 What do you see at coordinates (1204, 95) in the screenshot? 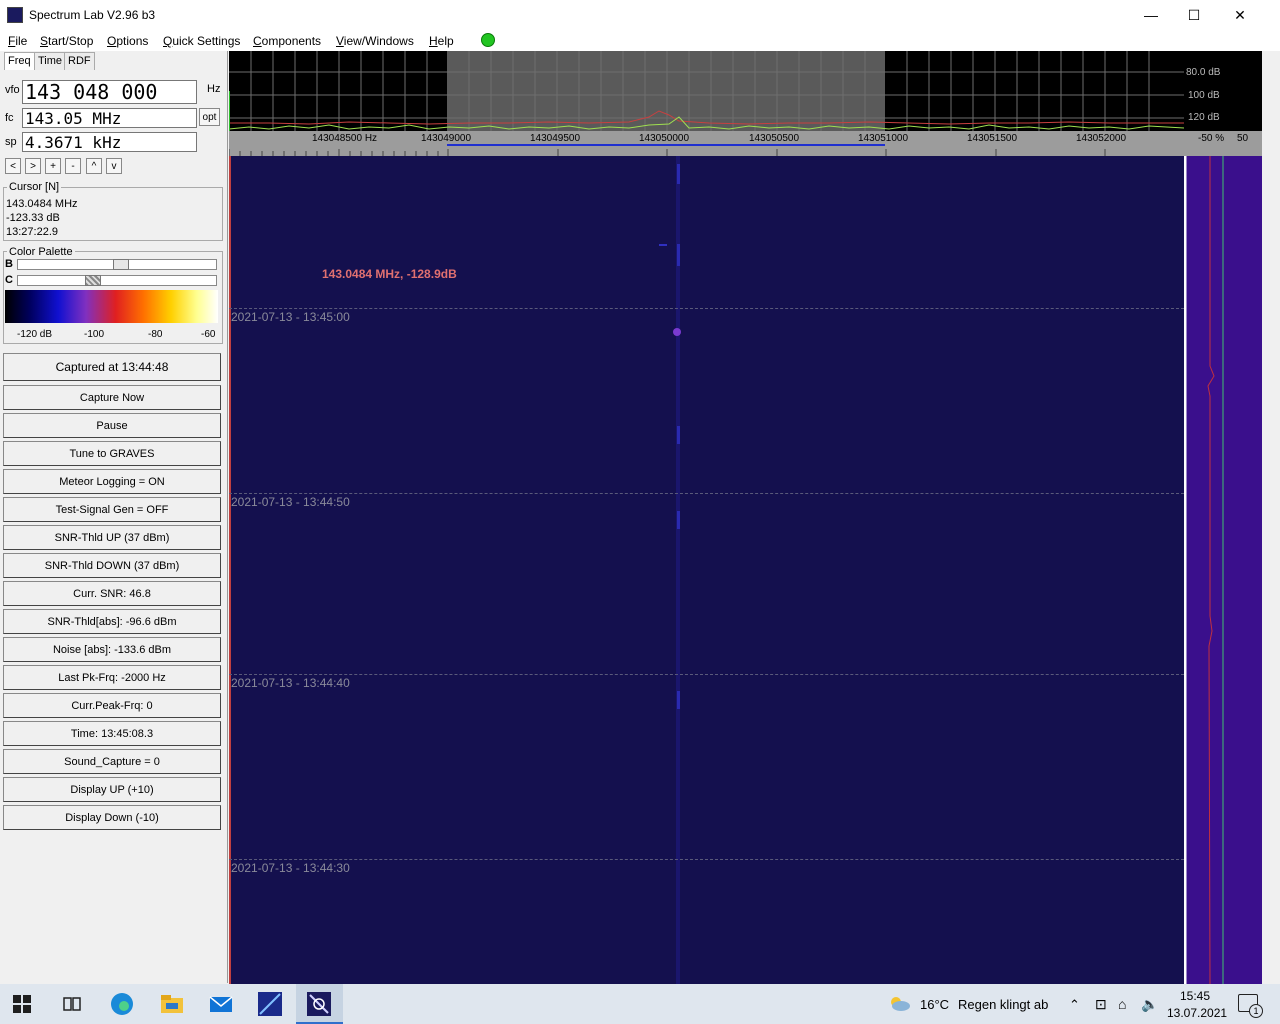
I see `db-label-100: 100 dB` at bounding box center [1204, 95].